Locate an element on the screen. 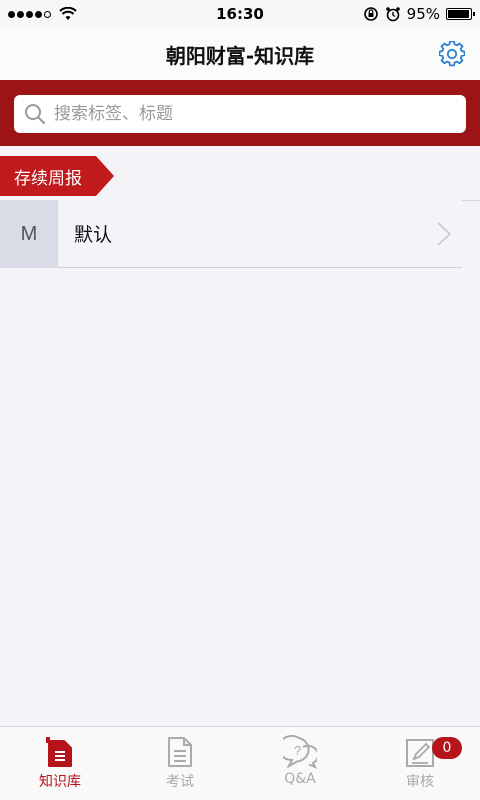 The image size is (480, 800). exam-icon is located at coordinates (180, 752).